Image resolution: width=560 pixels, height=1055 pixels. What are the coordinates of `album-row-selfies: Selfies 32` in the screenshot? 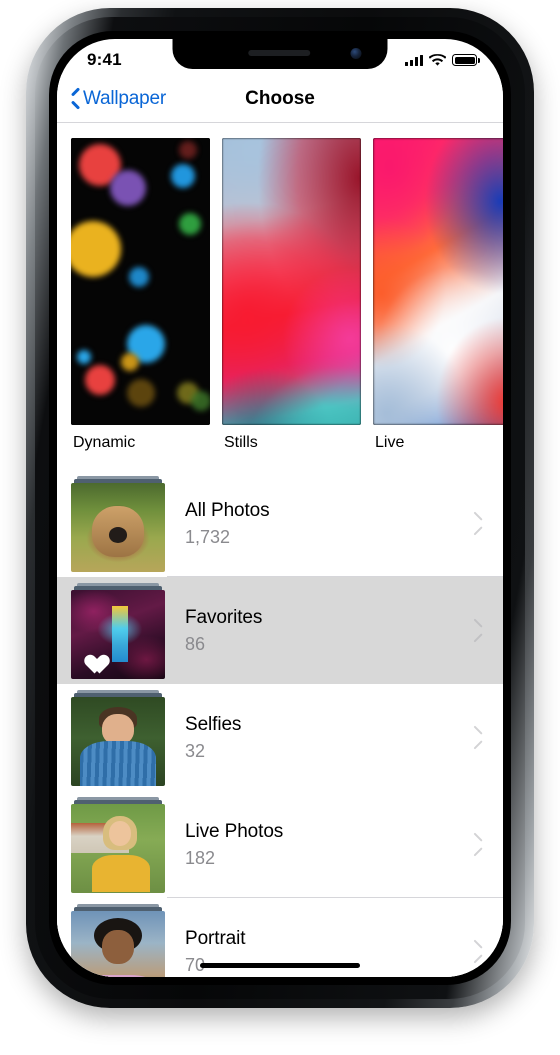 It's located at (280, 737).